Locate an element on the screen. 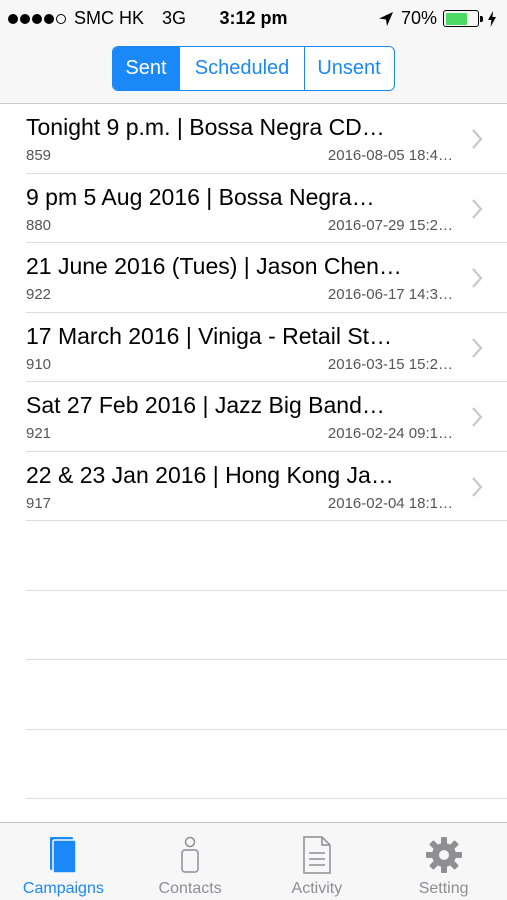 The image size is (507, 900). bolt-icon is located at coordinates (492, 18).